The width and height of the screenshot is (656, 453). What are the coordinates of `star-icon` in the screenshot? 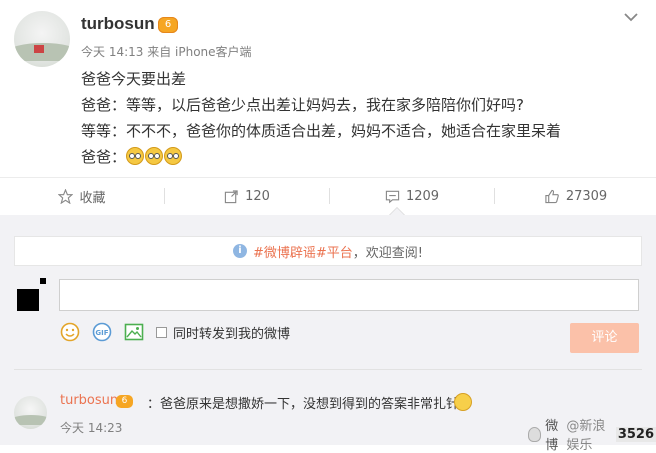 It's located at (66, 196).